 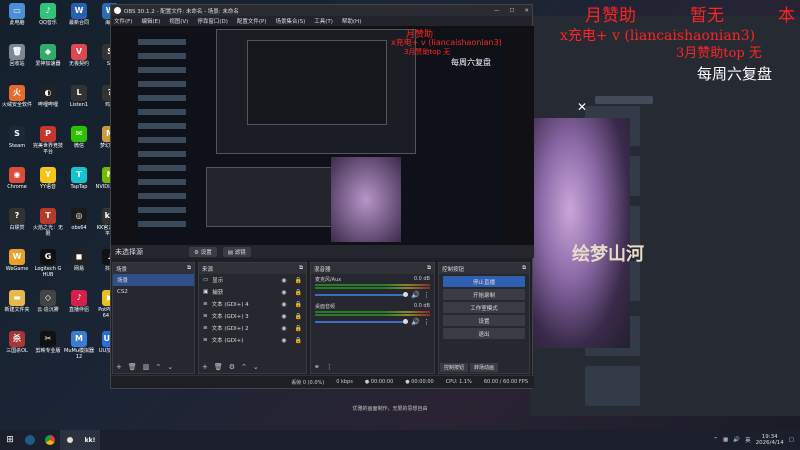 What do you see at coordinates (736, 440) in the screenshot?
I see `volume-icon: 🔊` at bounding box center [736, 440].